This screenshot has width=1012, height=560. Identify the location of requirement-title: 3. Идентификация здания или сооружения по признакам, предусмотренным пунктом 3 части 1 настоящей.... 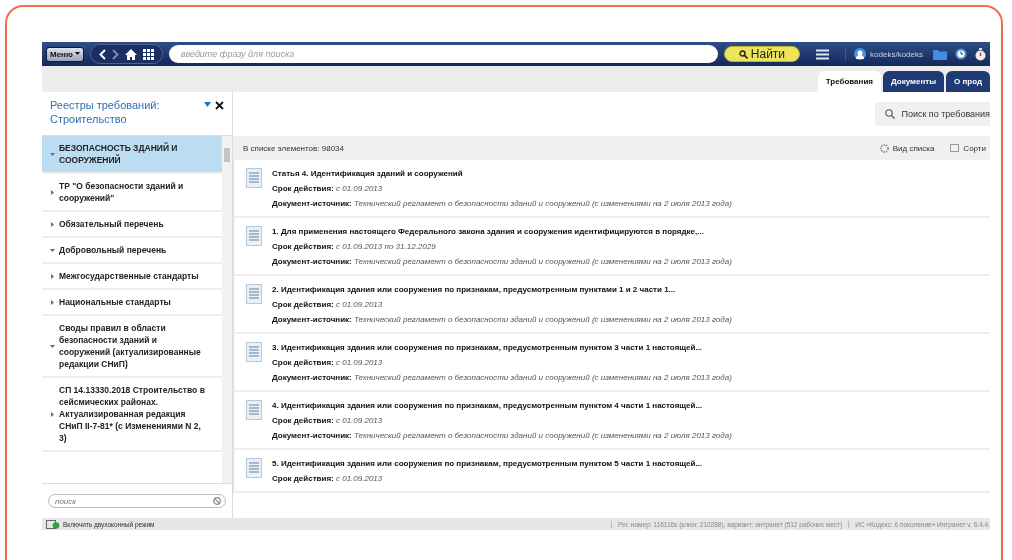
(502, 348).